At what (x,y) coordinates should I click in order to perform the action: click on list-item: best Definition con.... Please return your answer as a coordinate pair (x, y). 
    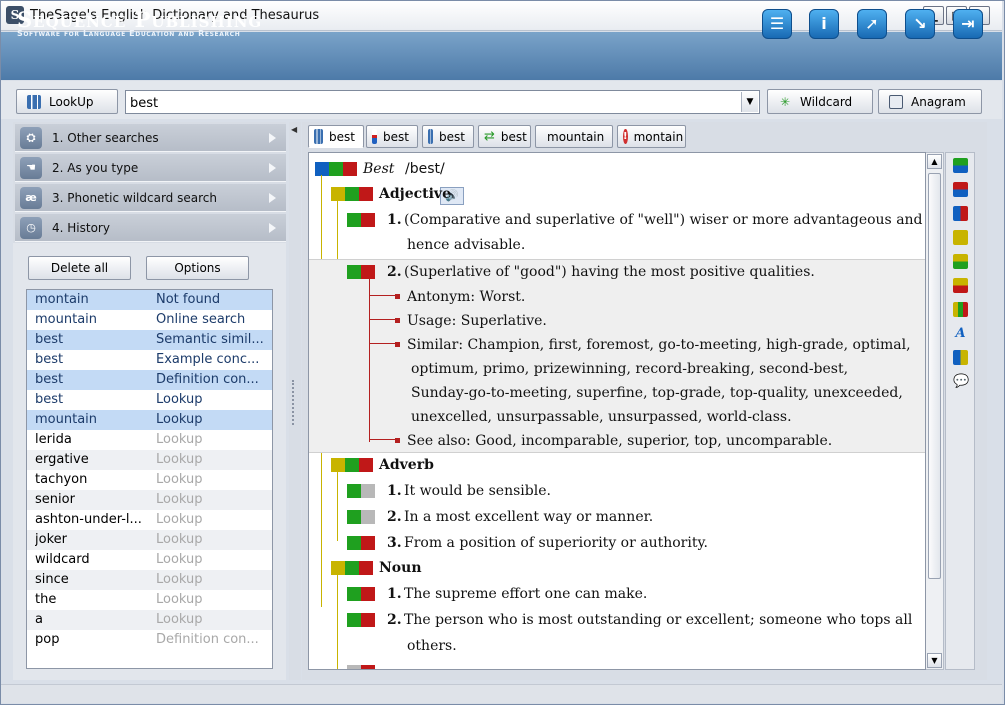
    Looking at the image, I should click on (149, 380).